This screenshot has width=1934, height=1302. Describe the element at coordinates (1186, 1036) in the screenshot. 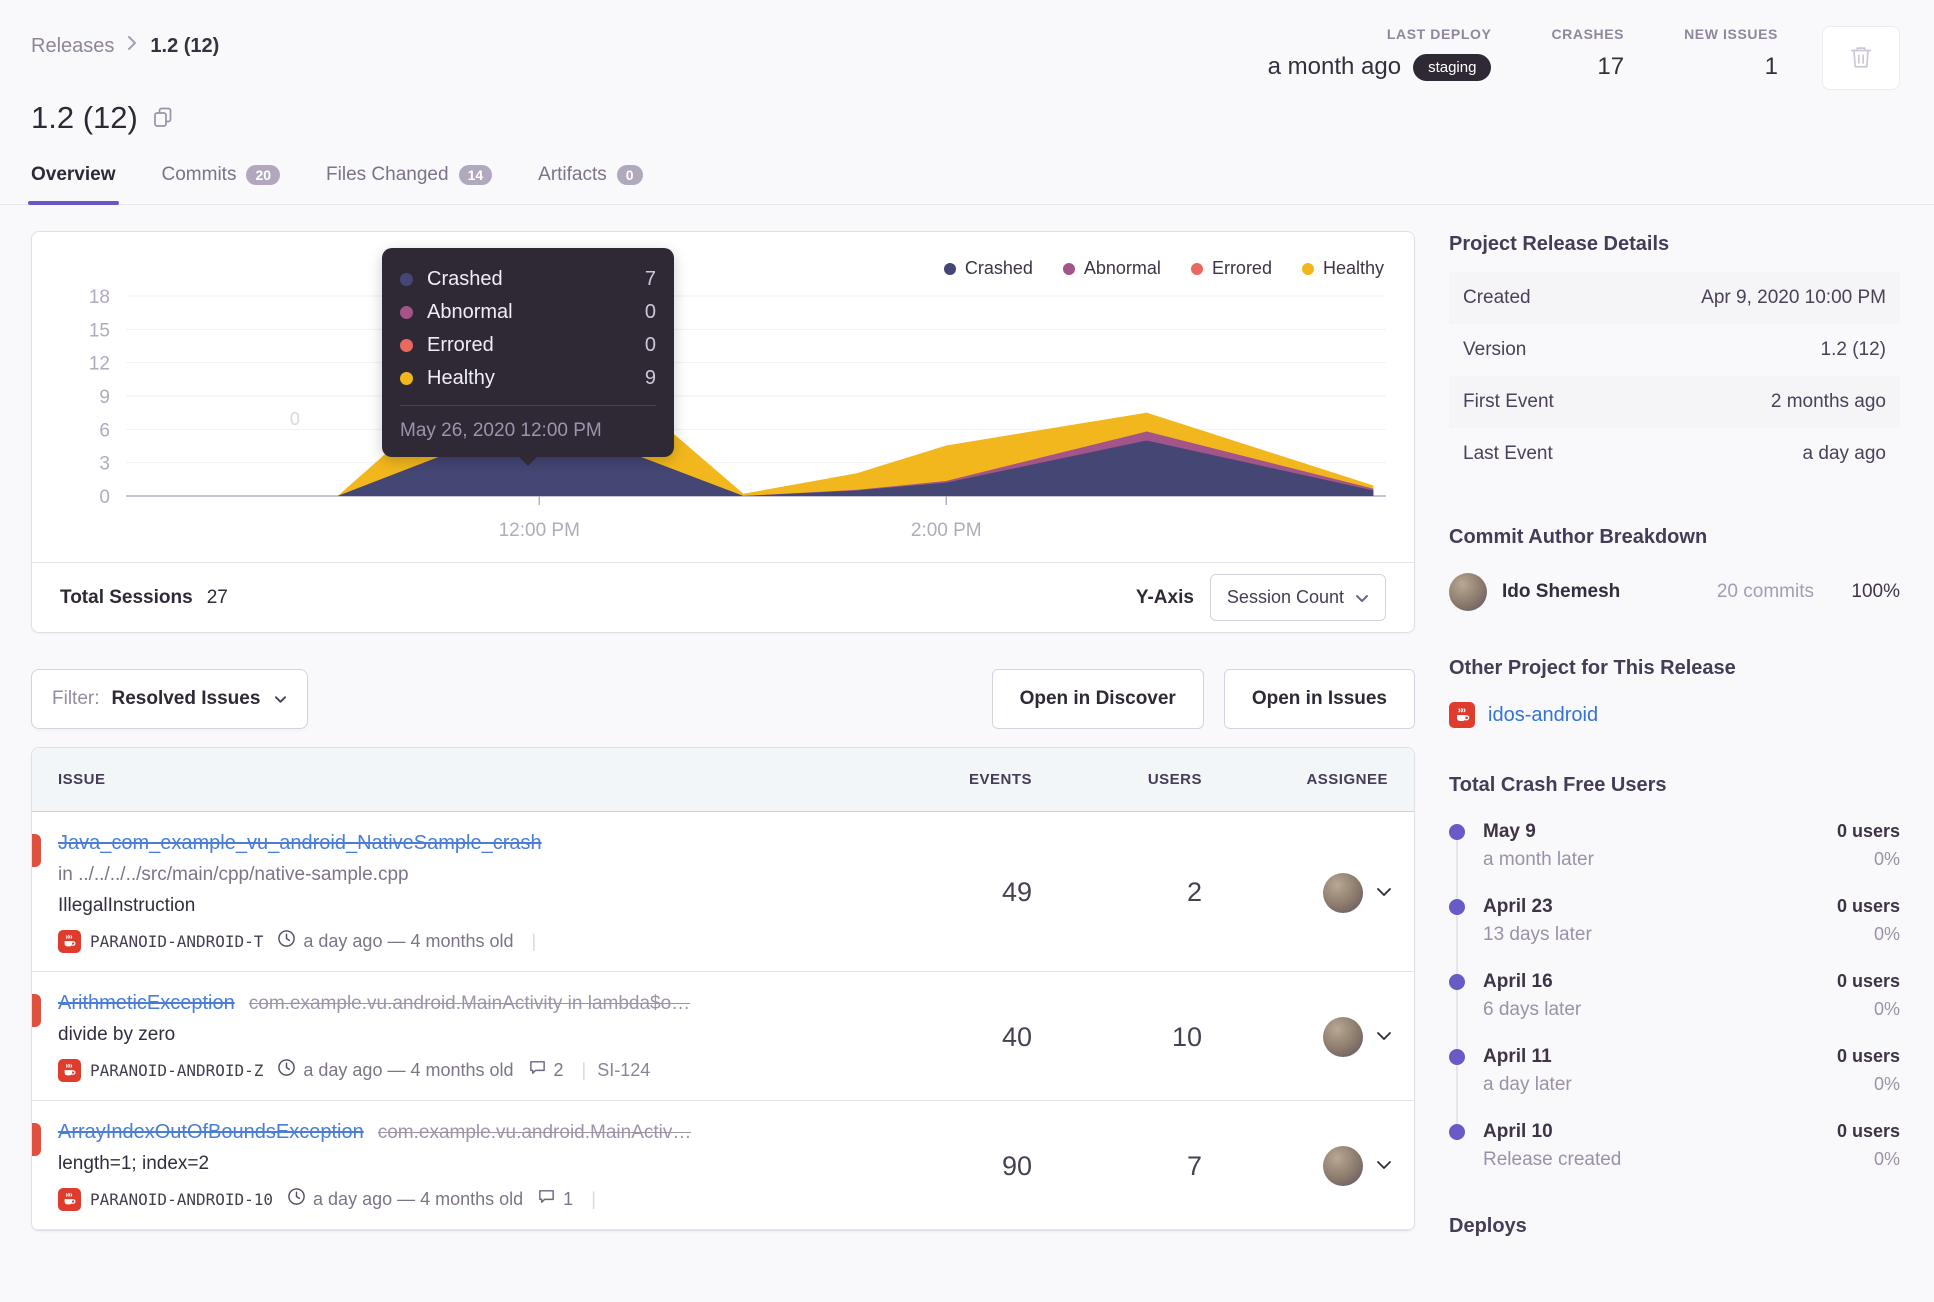

I see `users-count: 10` at that location.